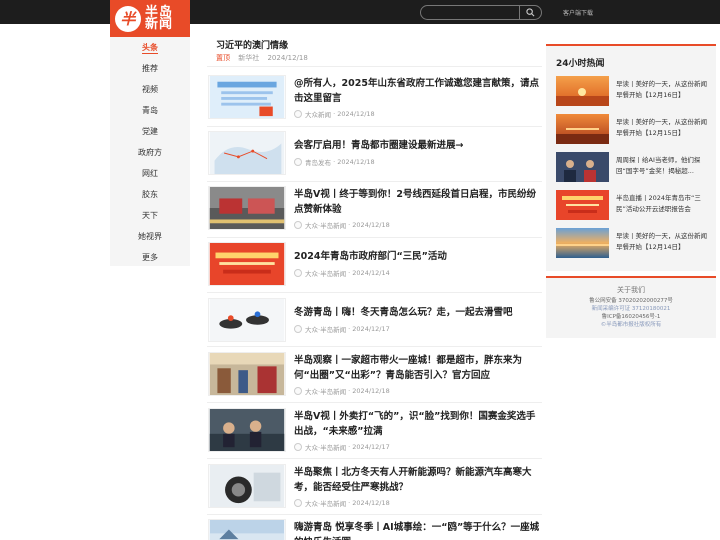 The image size is (720, 540). Describe the element at coordinates (374, 156) in the screenshot. I see `article-item: 会客厅启用！青岛都市圈建设最新进展→ 青岛发布 · 2024/12/18` at that location.